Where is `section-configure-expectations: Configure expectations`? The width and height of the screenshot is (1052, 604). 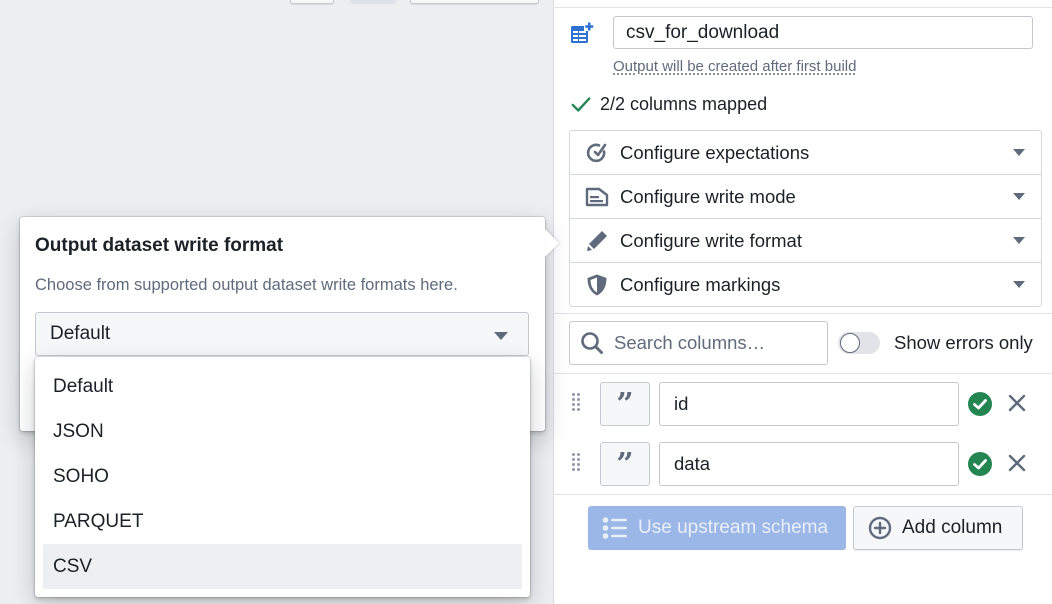
section-configure-expectations: Configure expectations is located at coordinates (805, 153).